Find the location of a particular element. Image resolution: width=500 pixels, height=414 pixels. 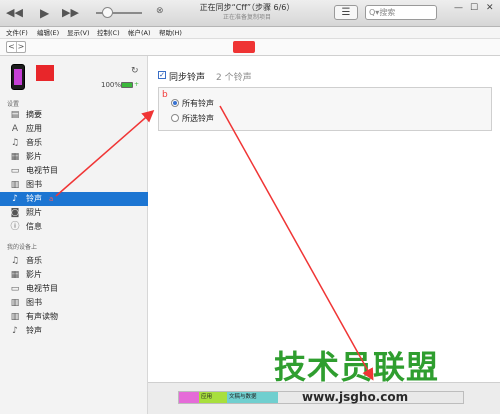

sync-tones-checkbox: ✓ is located at coordinates (162, 75).